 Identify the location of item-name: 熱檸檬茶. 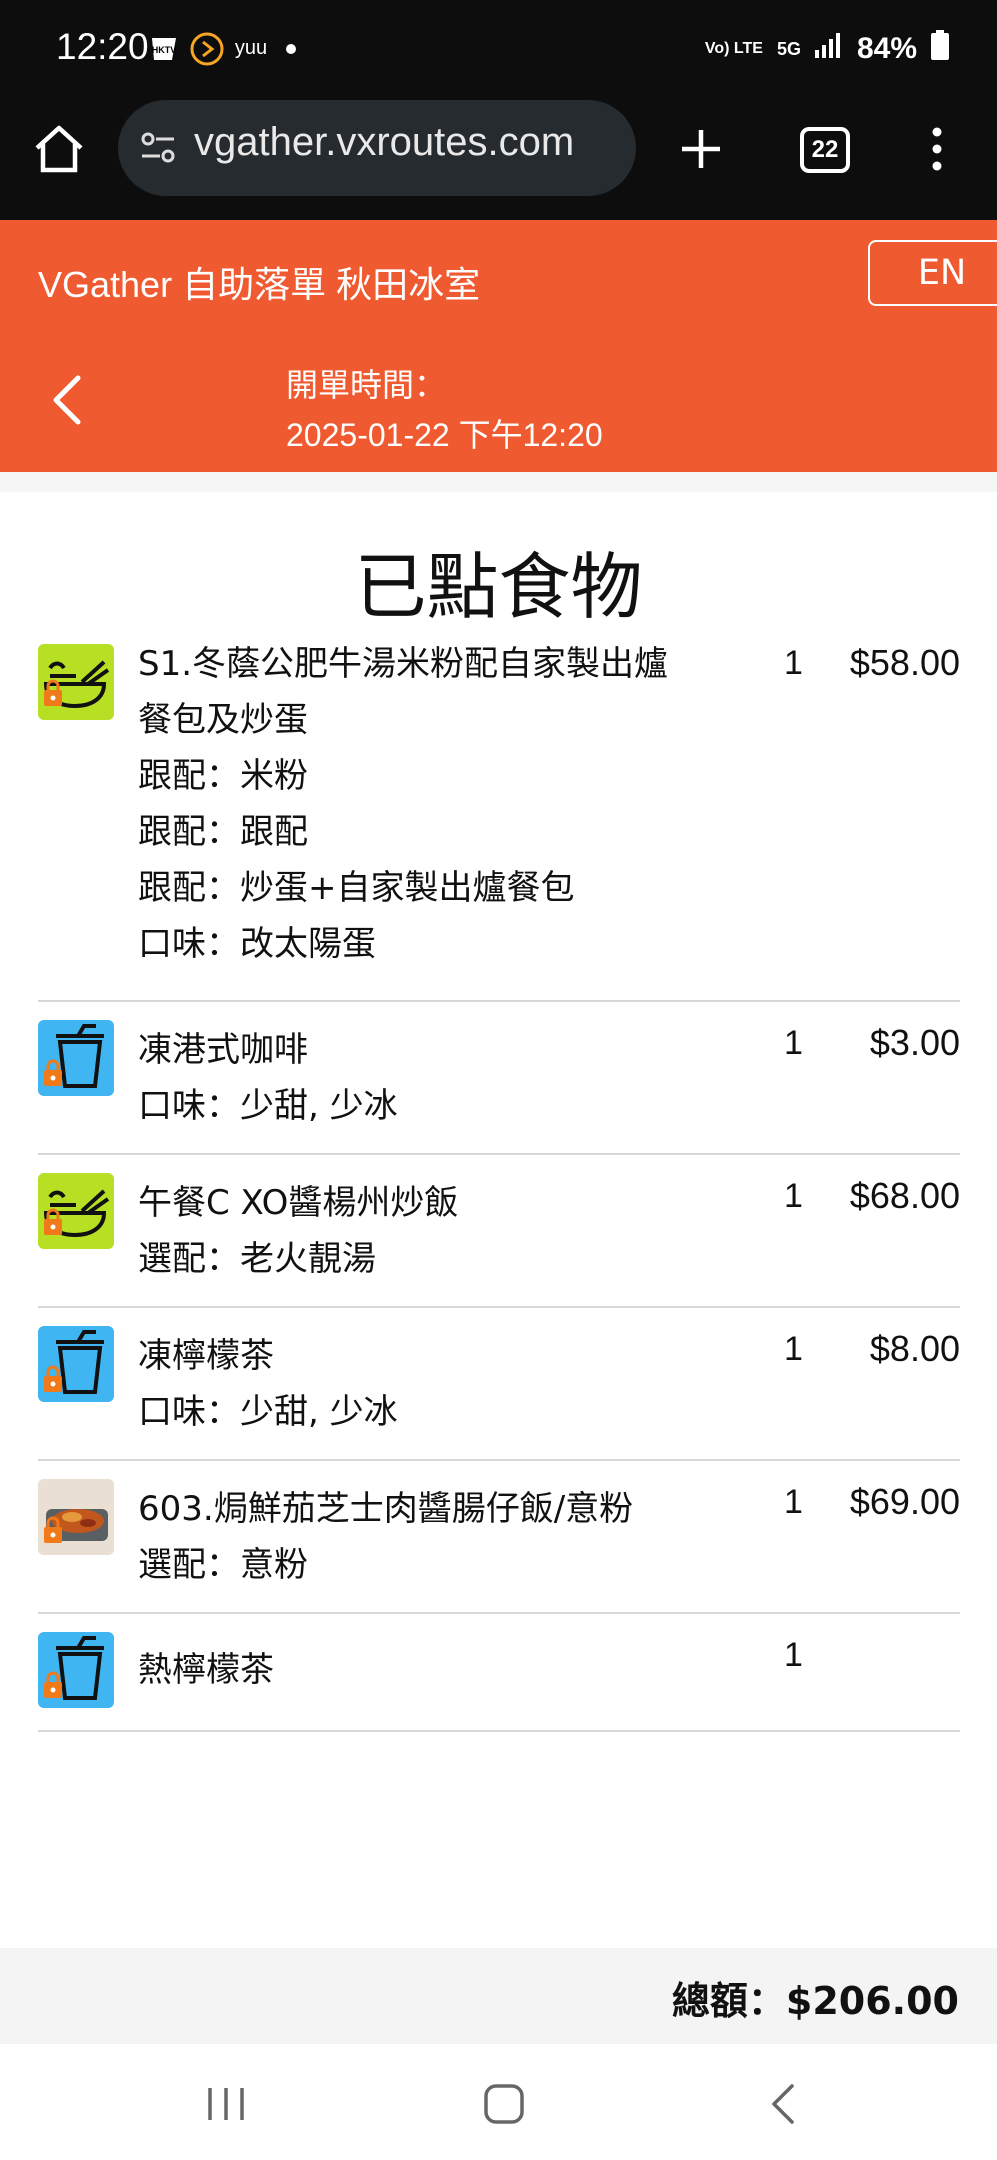
(206, 1670).